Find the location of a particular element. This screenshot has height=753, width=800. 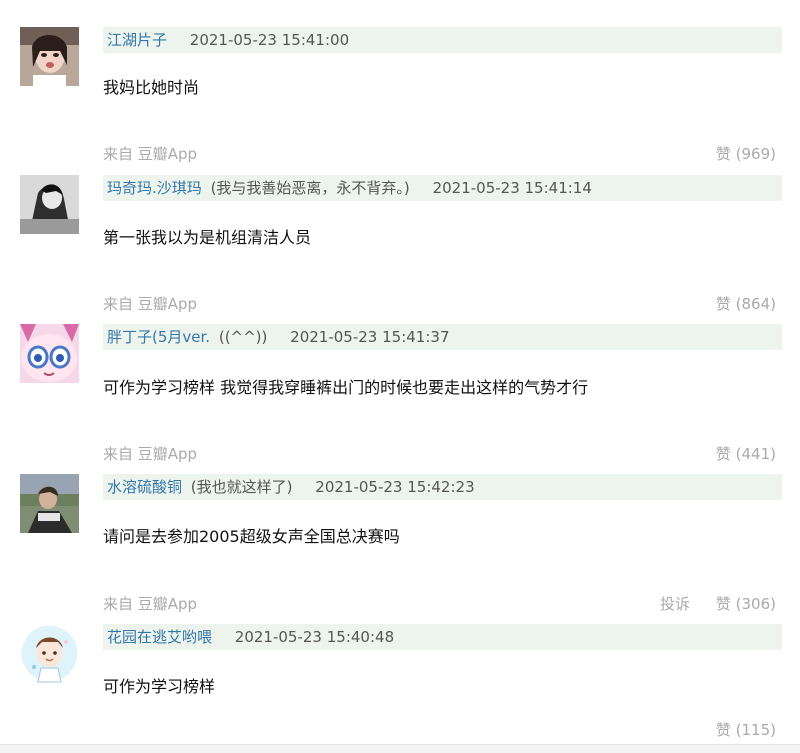

comment-time: 2021-05-23 15:41:14 is located at coordinates (512, 188).